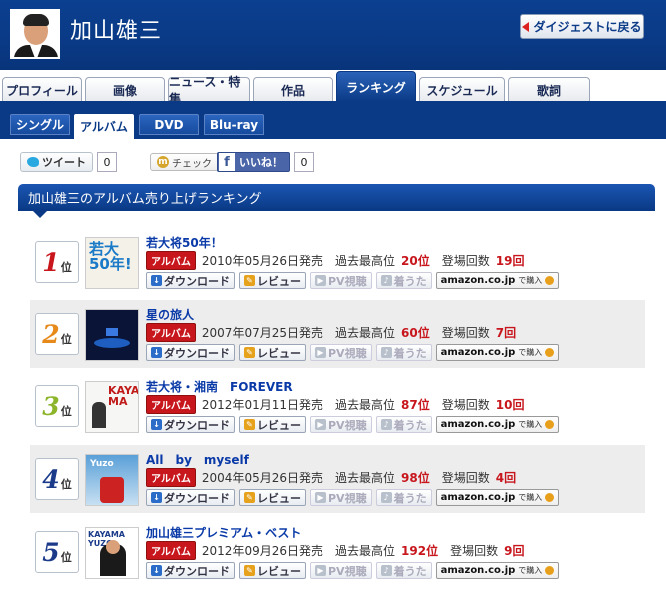 This screenshot has height=594, width=666. What do you see at coordinates (184, 242) in the screenshot?
I see `album-title-link: 若大将50年！` at bounding box center [184, 242].